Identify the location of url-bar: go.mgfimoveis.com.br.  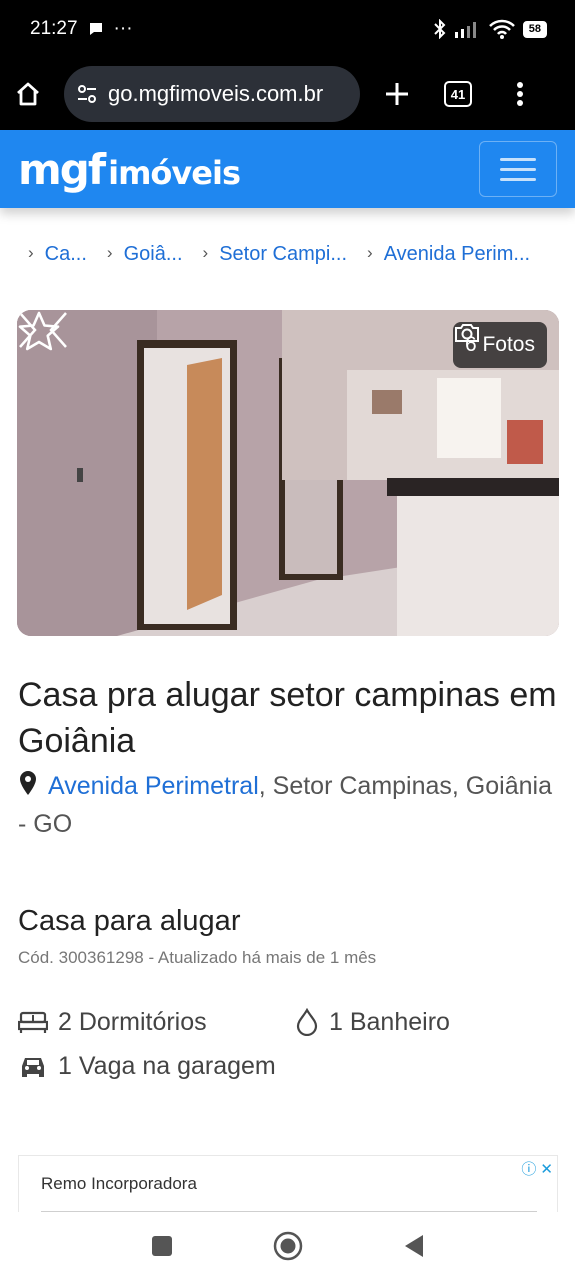
(212, 94).